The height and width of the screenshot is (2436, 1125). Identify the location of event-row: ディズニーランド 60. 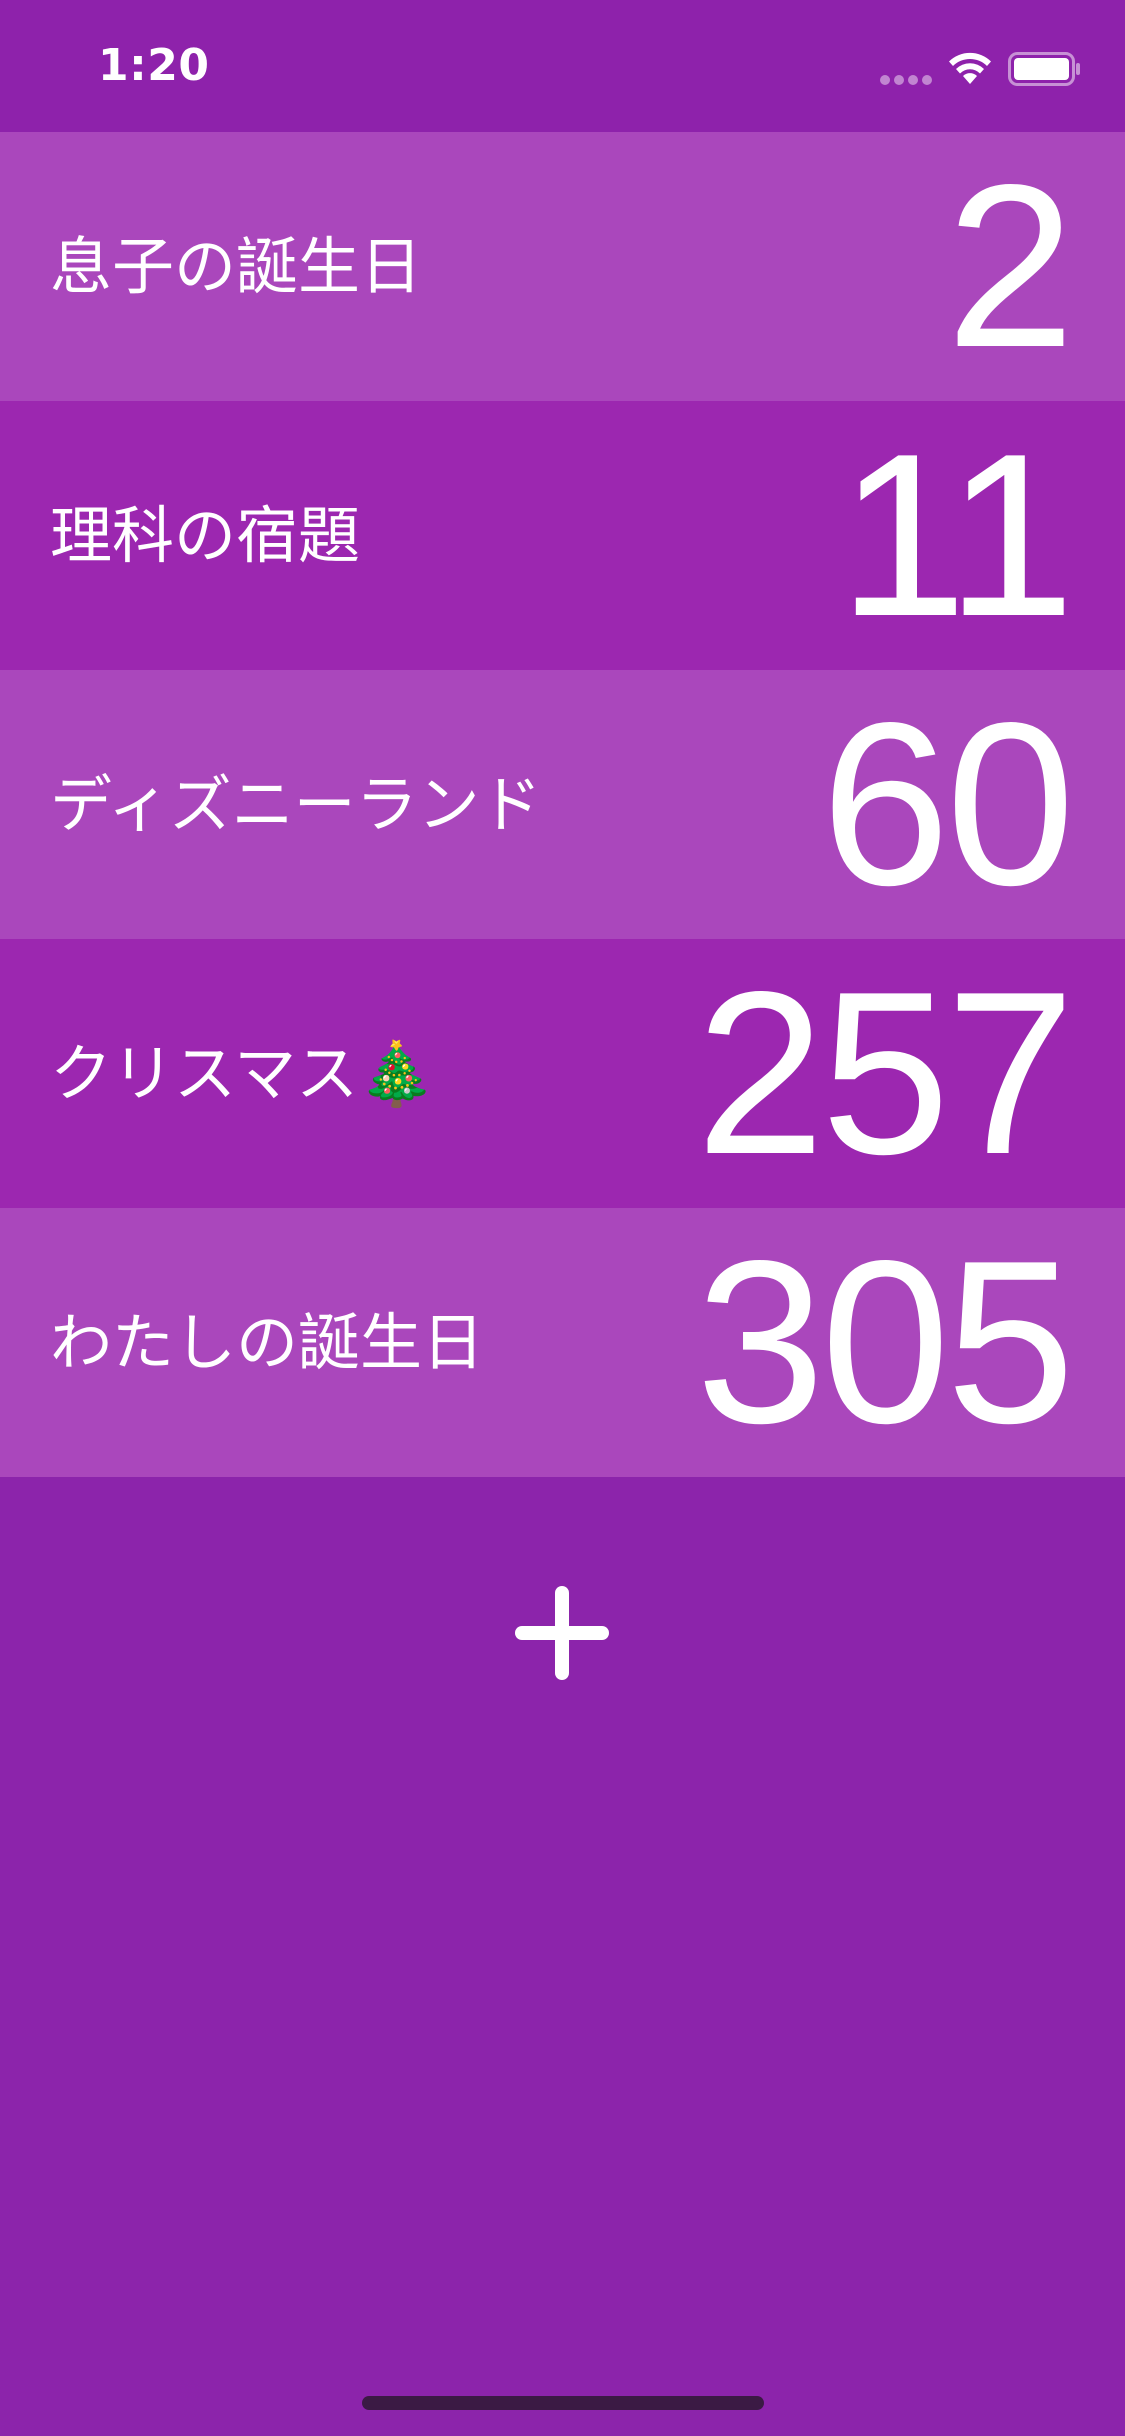
(562, 804).